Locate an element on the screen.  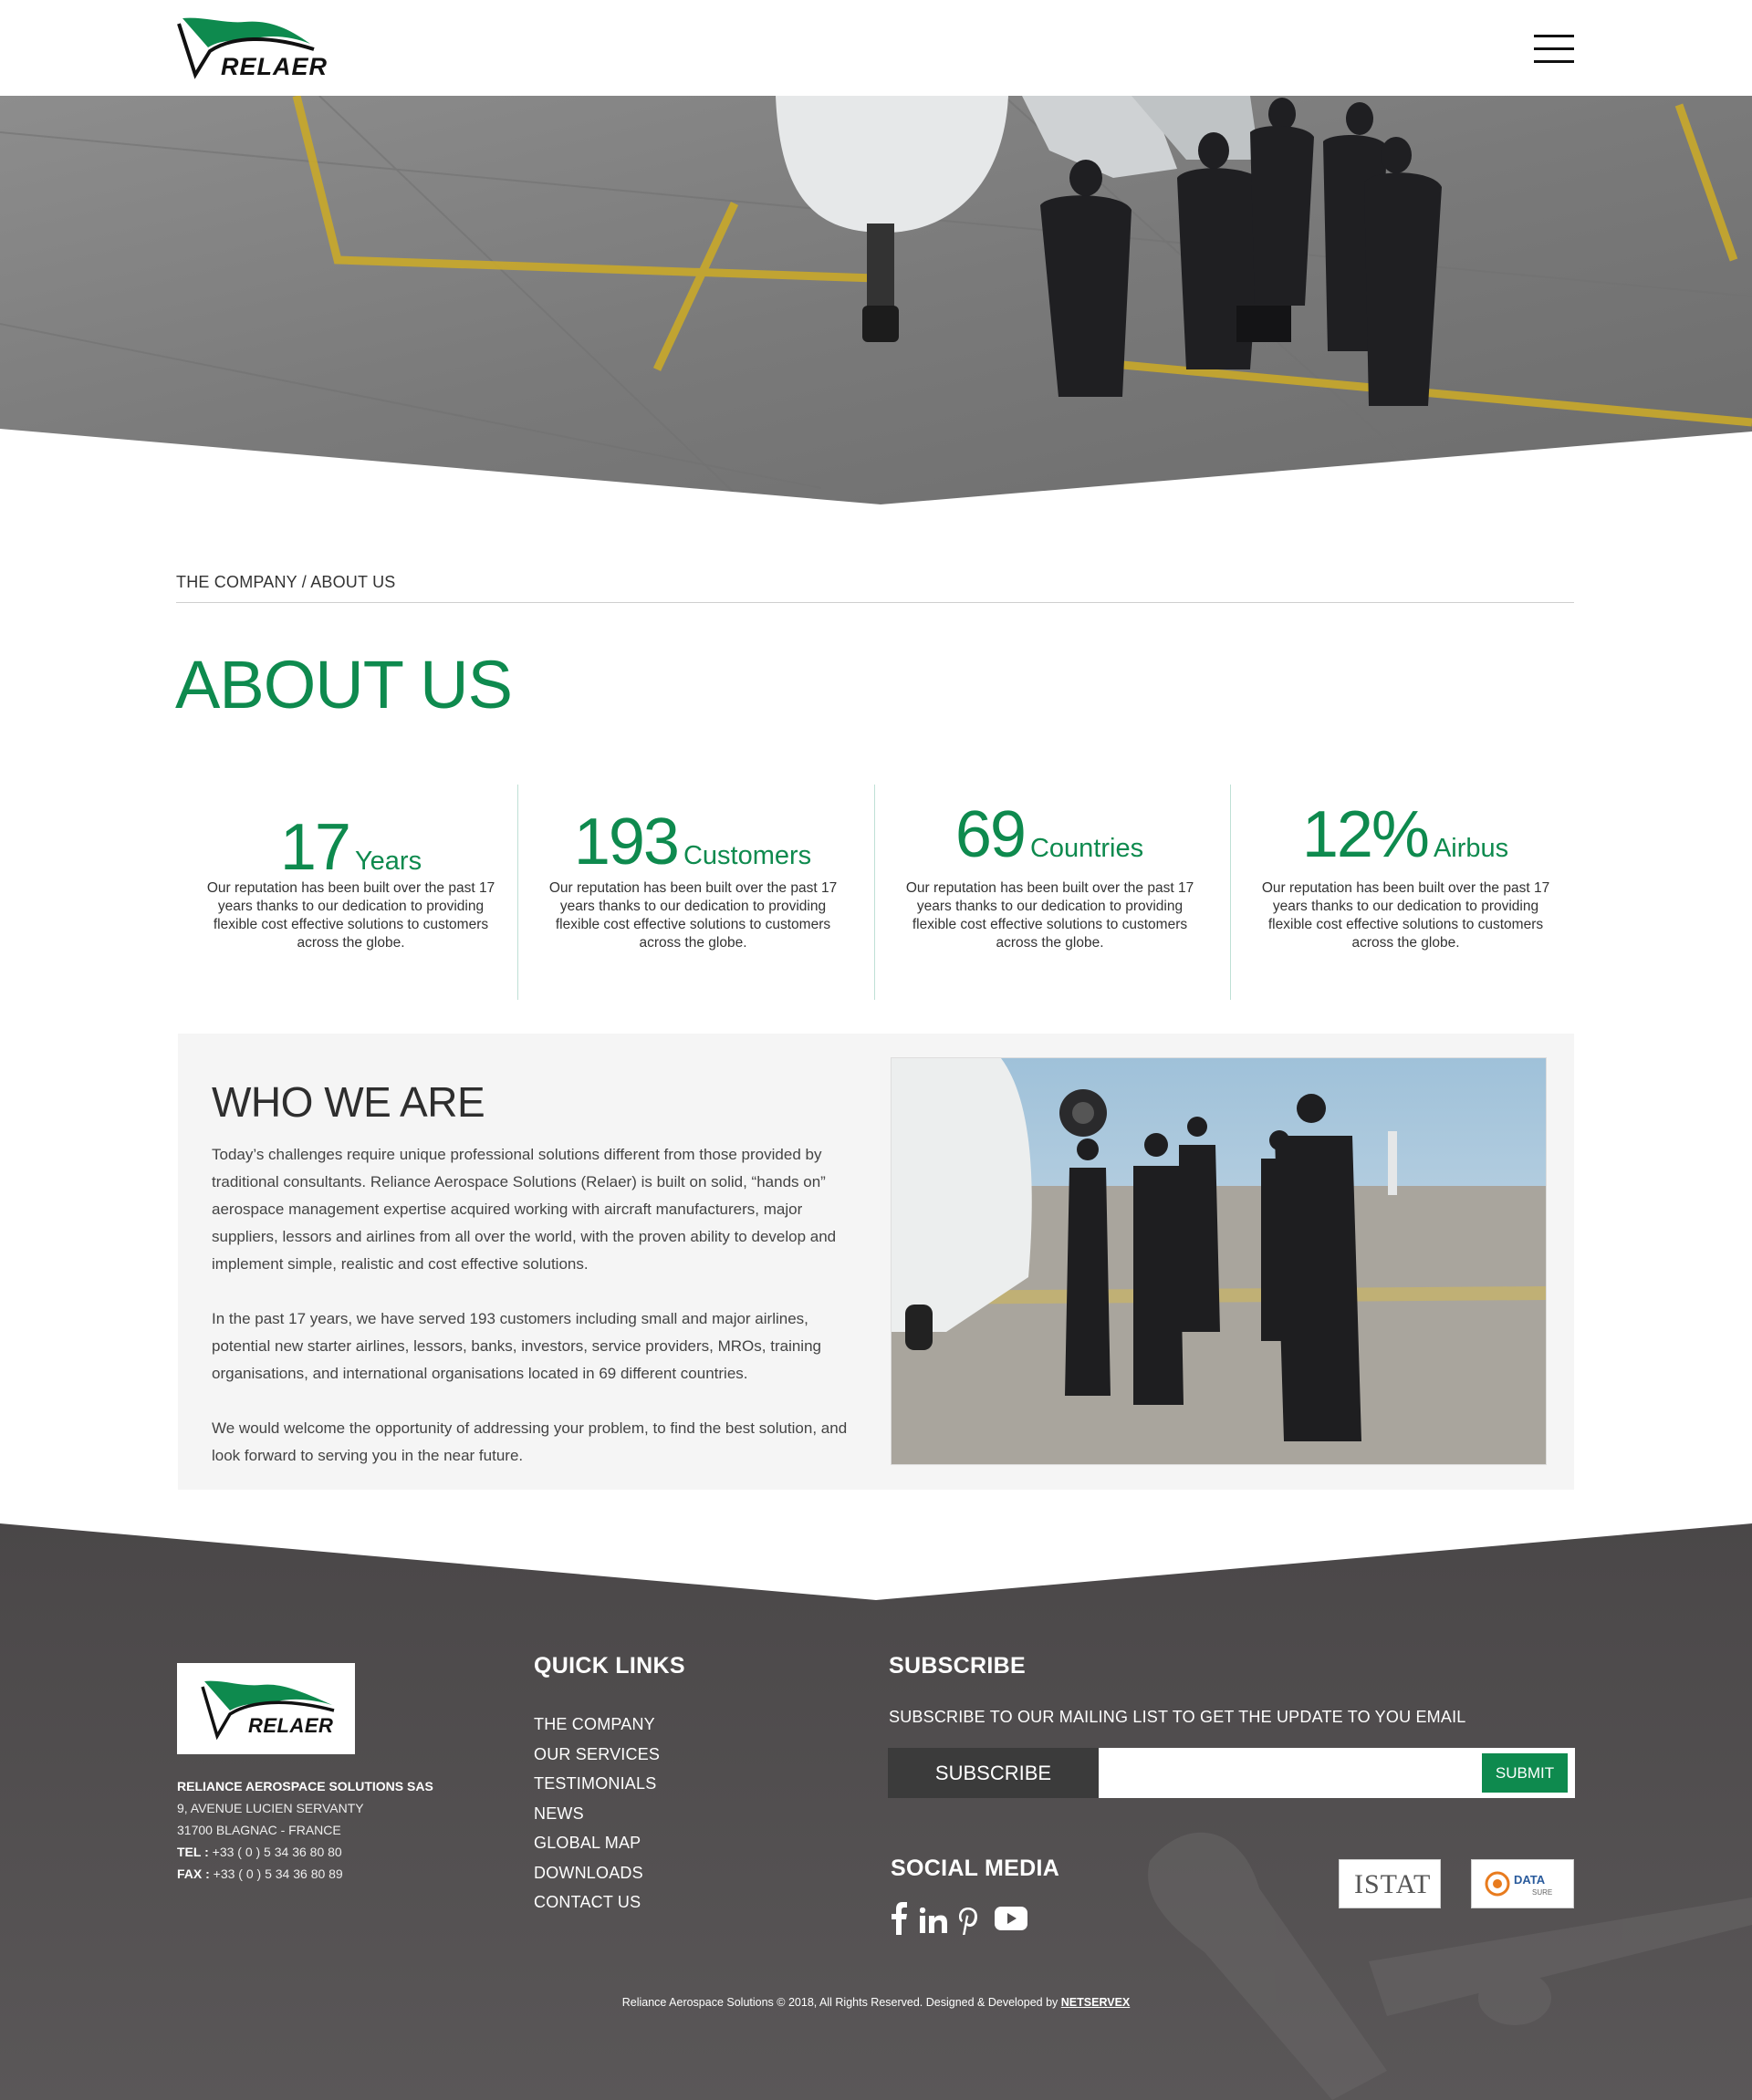
hamburger-menu-icon is located at coordinates (1554, 49).